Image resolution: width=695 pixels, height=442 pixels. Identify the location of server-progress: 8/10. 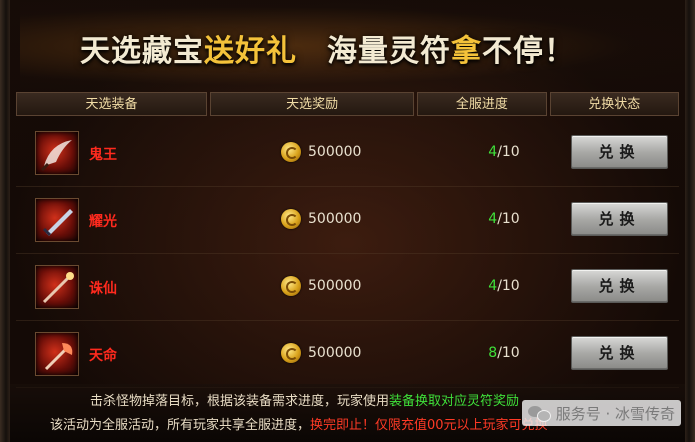
(504, 353).